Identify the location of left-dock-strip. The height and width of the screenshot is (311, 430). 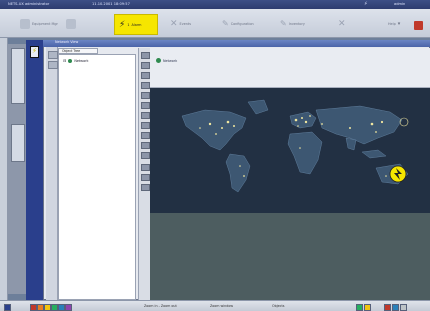
(4, 169).